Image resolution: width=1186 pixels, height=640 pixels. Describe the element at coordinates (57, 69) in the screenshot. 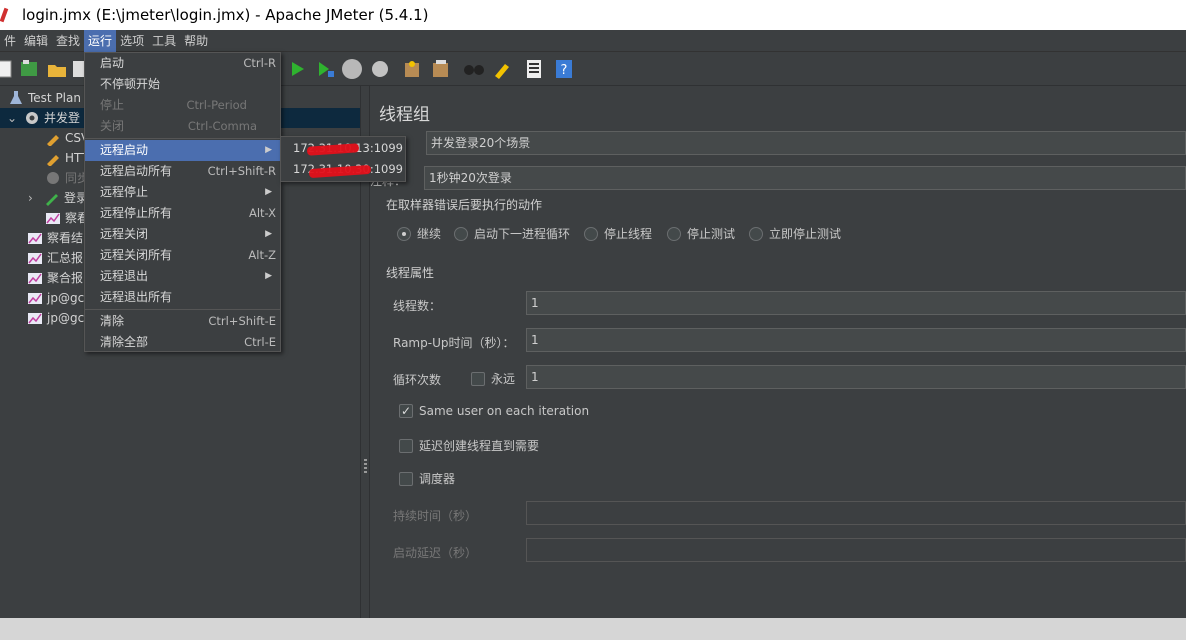

I see `open-icon` at that location.